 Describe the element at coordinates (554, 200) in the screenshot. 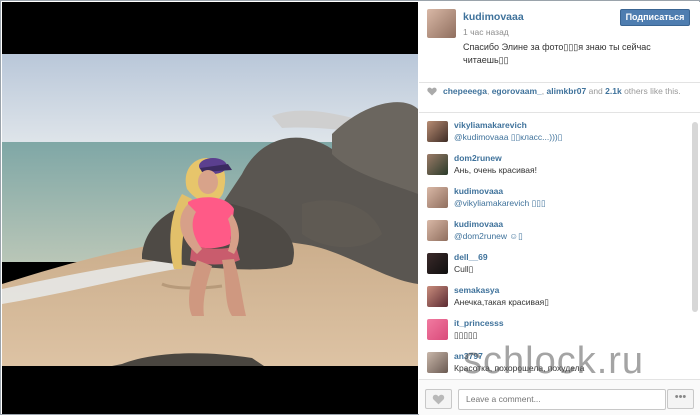

I see `comment-item: kudimovaaa @vikyliamakarevich ▯▯▯` at that location.